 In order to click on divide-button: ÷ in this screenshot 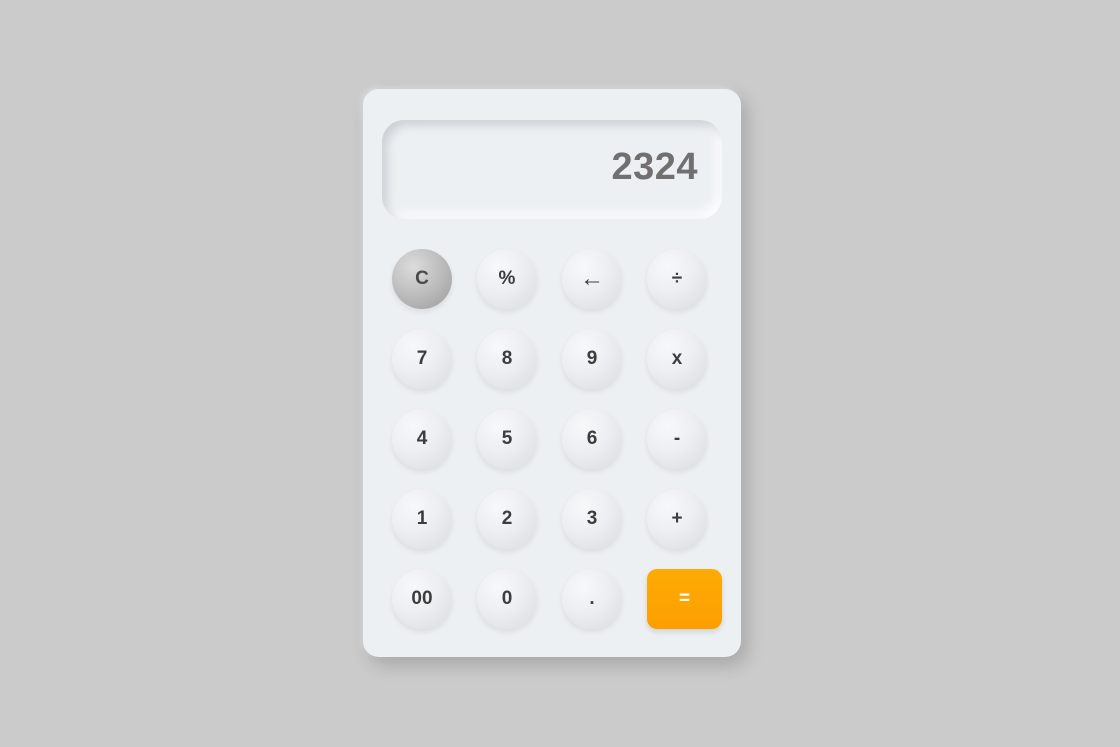, I will do `click(677, 279)`.